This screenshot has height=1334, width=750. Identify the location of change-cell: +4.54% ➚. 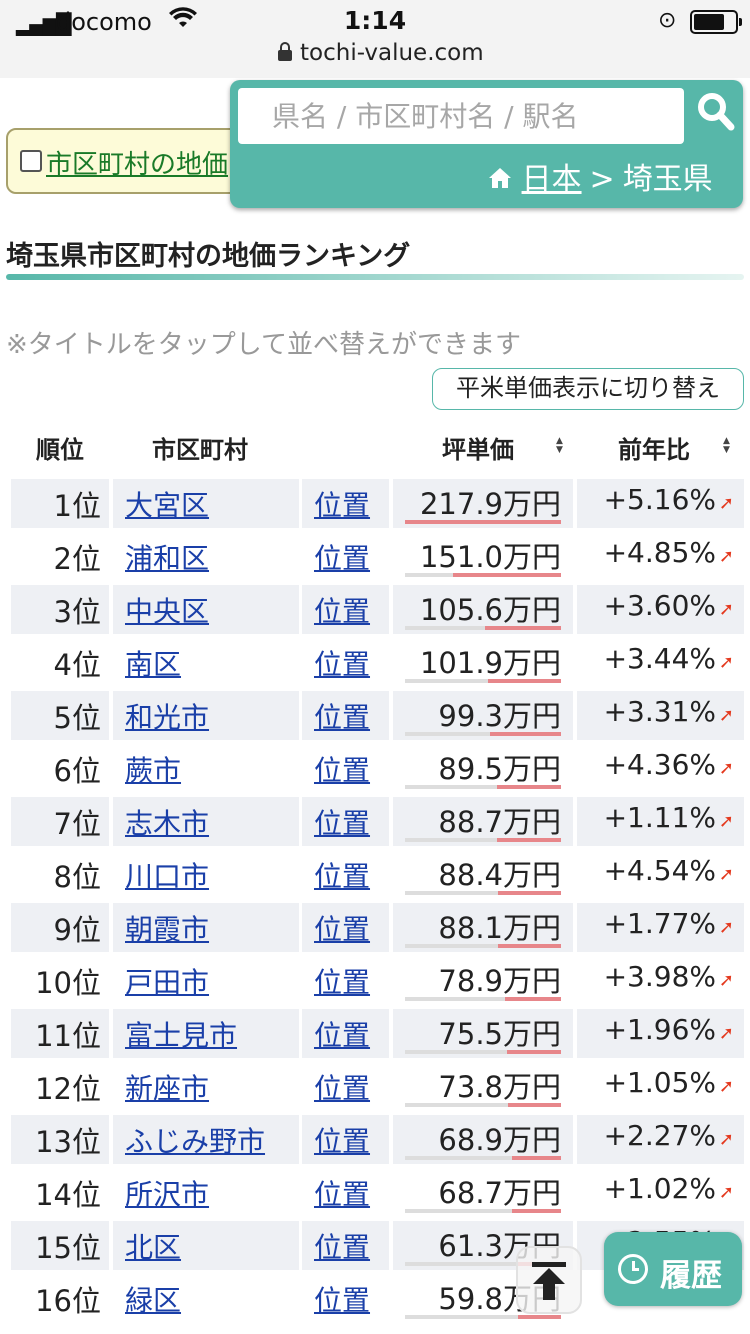
(660, 874).